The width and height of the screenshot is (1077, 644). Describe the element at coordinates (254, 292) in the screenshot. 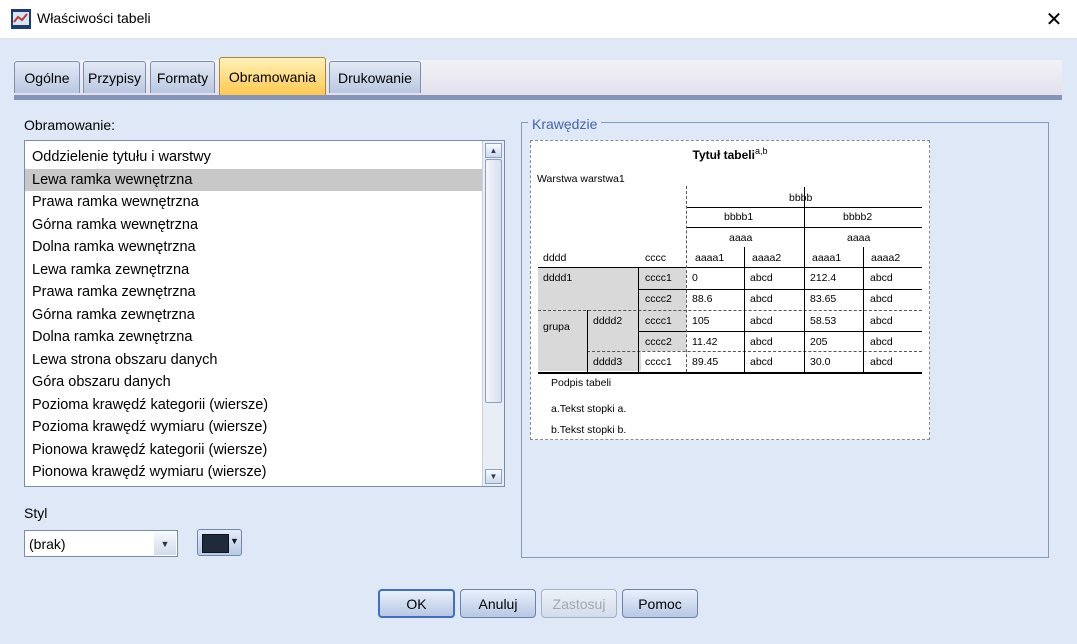

I see `list-item: Prawa ramka zewnętrzna` at that location.